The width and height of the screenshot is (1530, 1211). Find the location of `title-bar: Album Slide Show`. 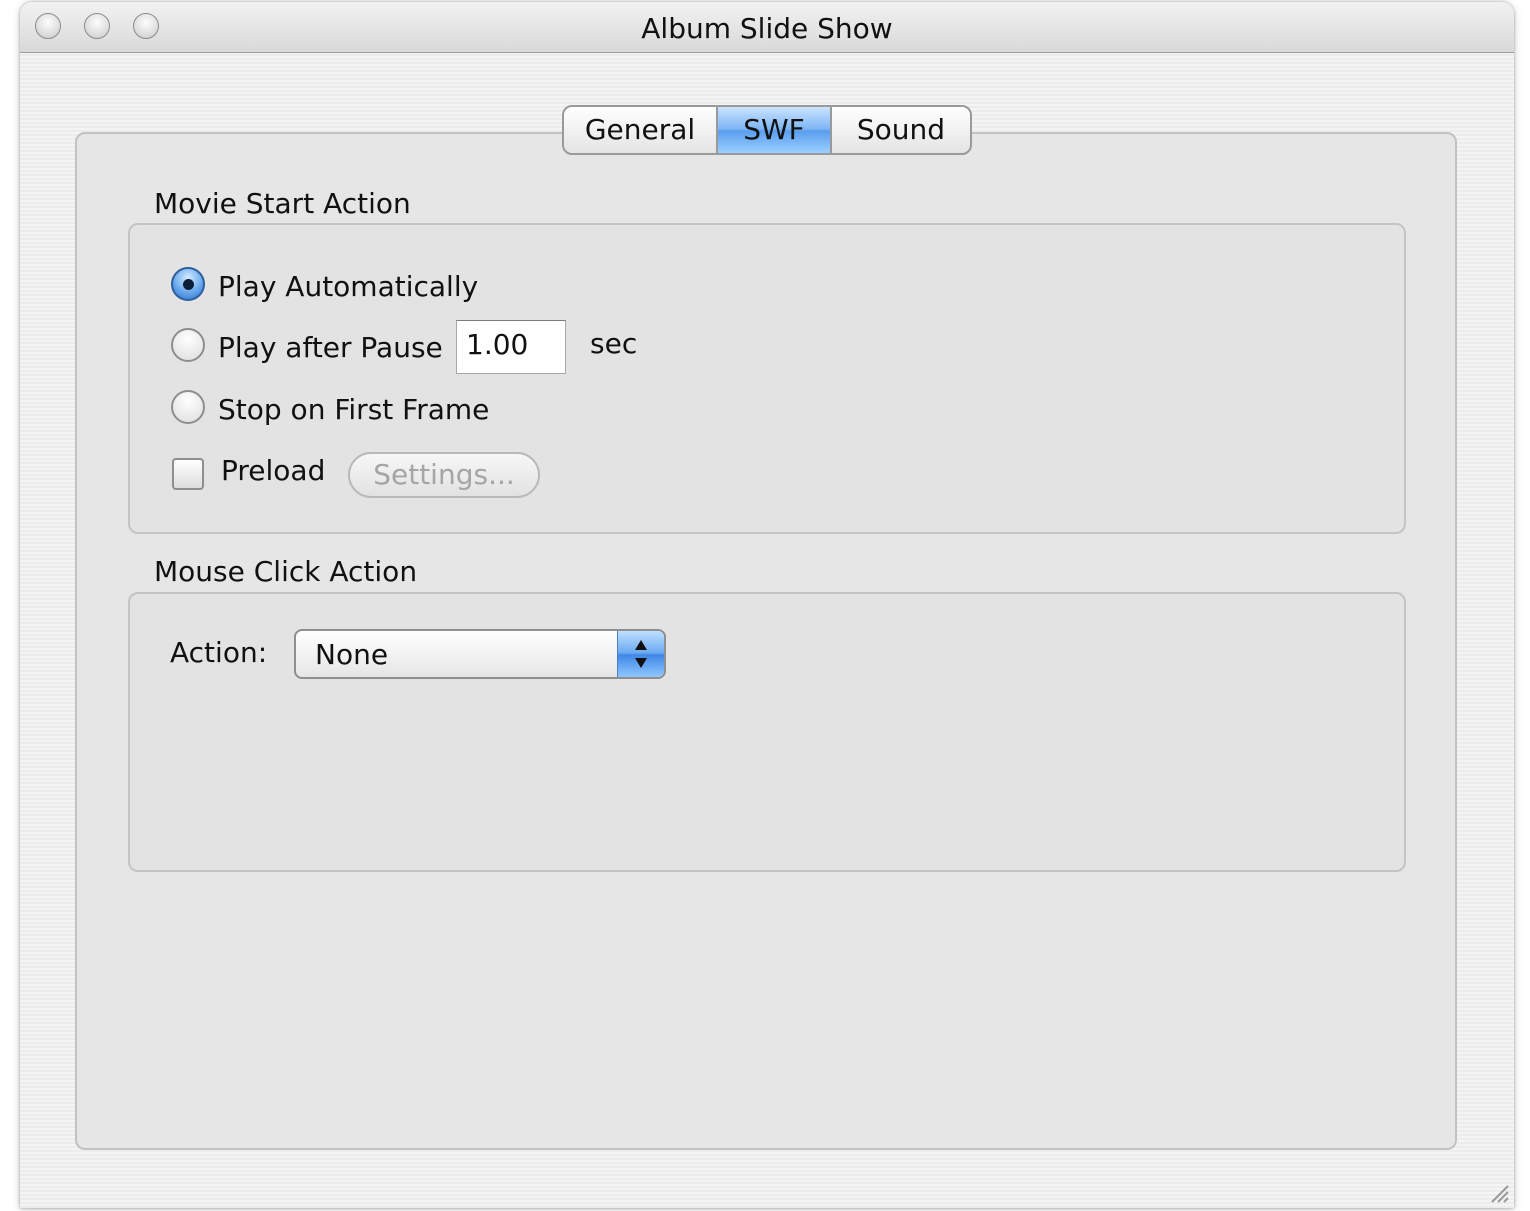

title-bar: Album Slide Show is located at coordinates (767, 27).